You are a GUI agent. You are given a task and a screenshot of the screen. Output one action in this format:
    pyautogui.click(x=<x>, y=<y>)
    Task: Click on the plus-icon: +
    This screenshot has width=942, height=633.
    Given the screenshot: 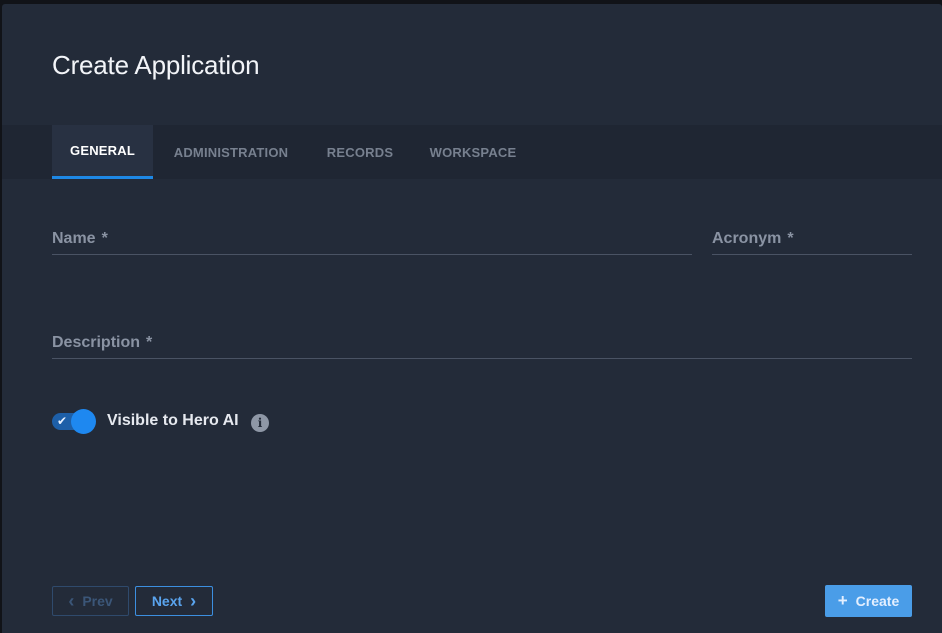 What is the action you would take?
    pyautogui.click(x=842, y=600)
    